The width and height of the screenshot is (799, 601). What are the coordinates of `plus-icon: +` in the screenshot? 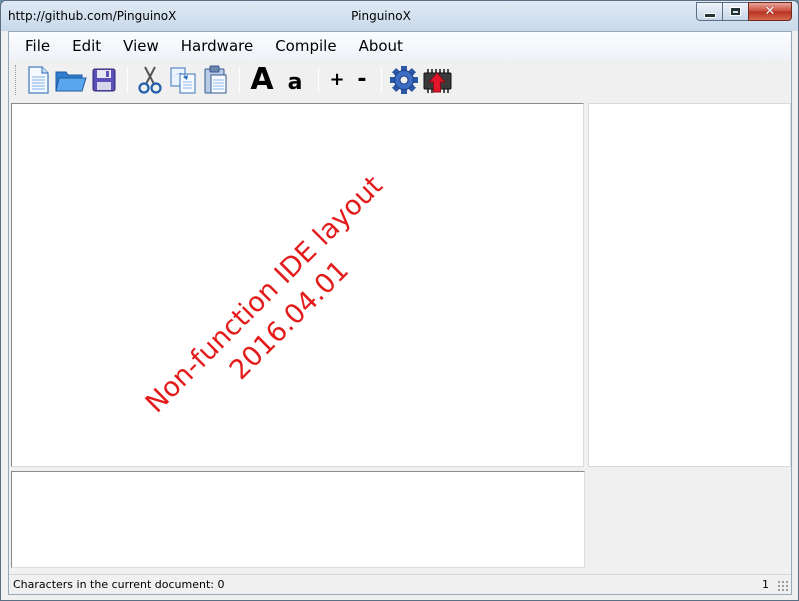 It's located at (337, 79).